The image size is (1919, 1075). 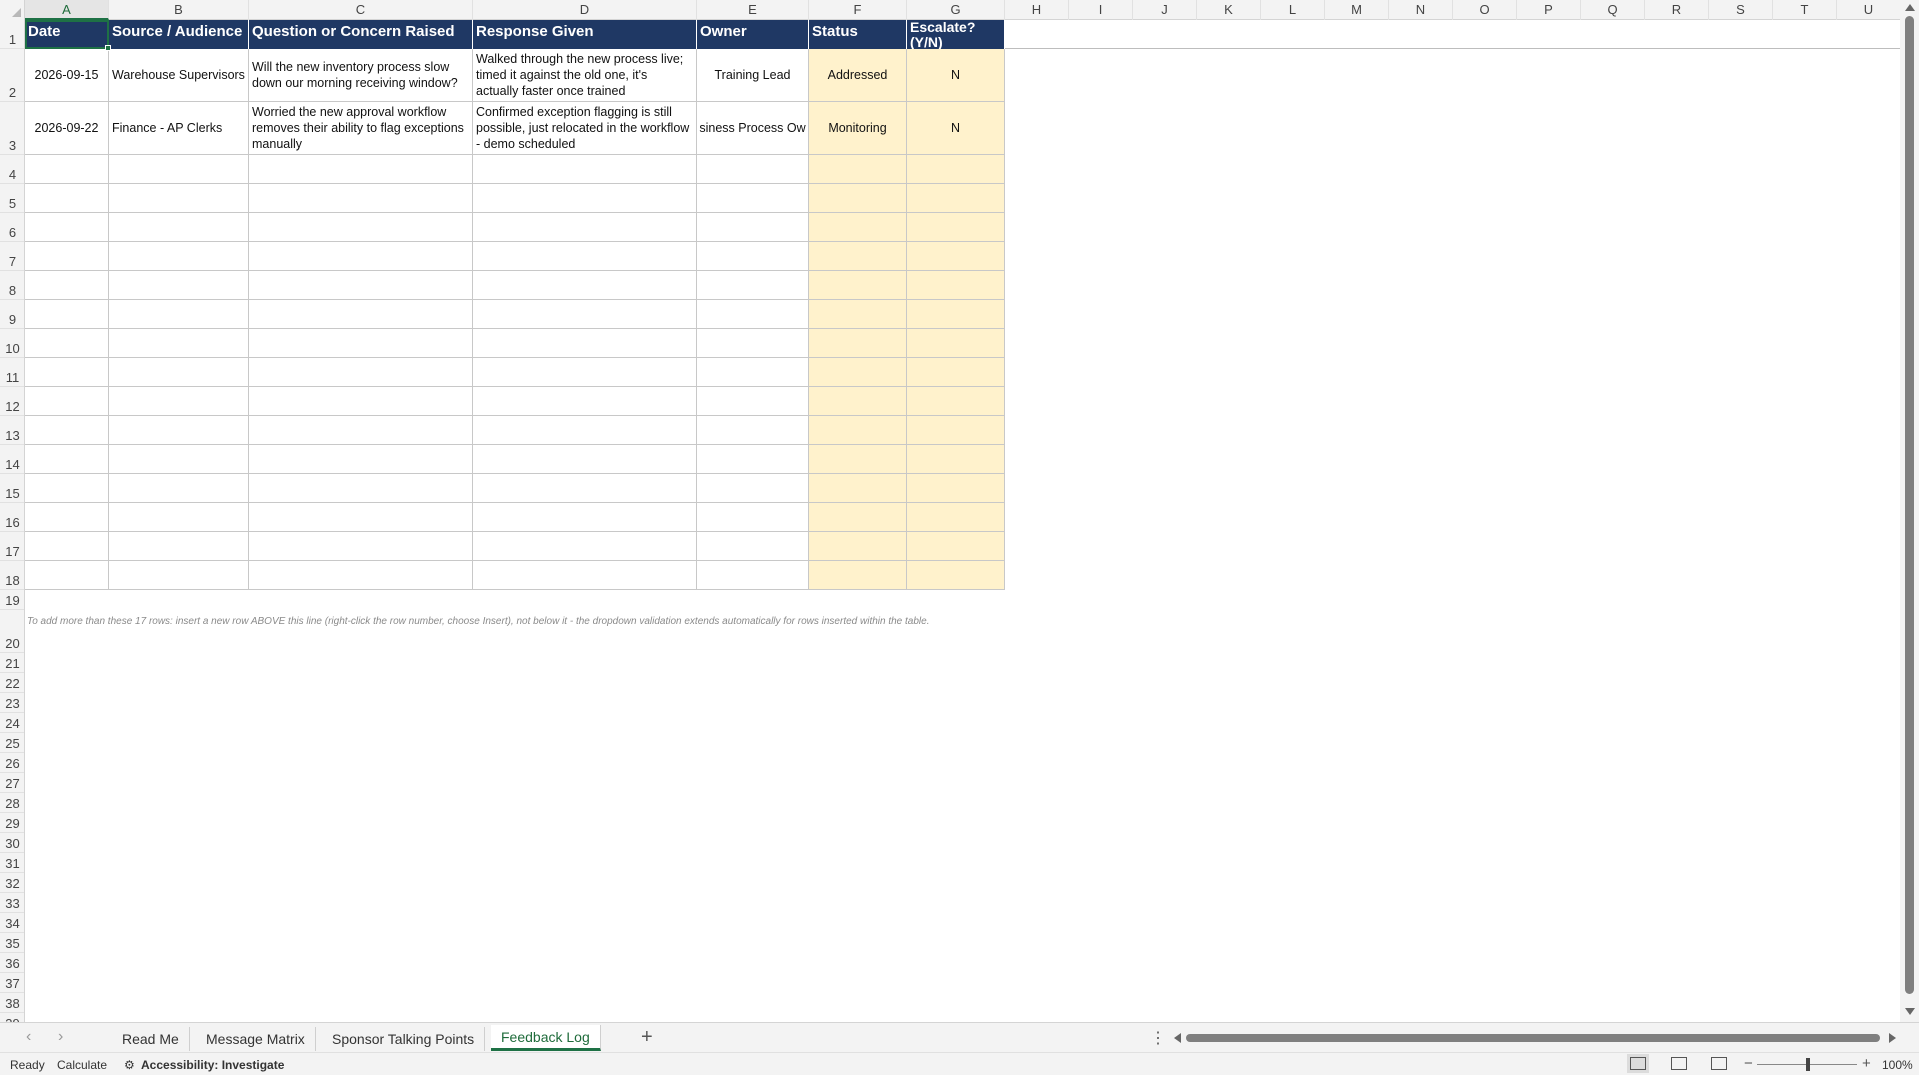 I want to click on cell-a17, so click(x=67, y=546).